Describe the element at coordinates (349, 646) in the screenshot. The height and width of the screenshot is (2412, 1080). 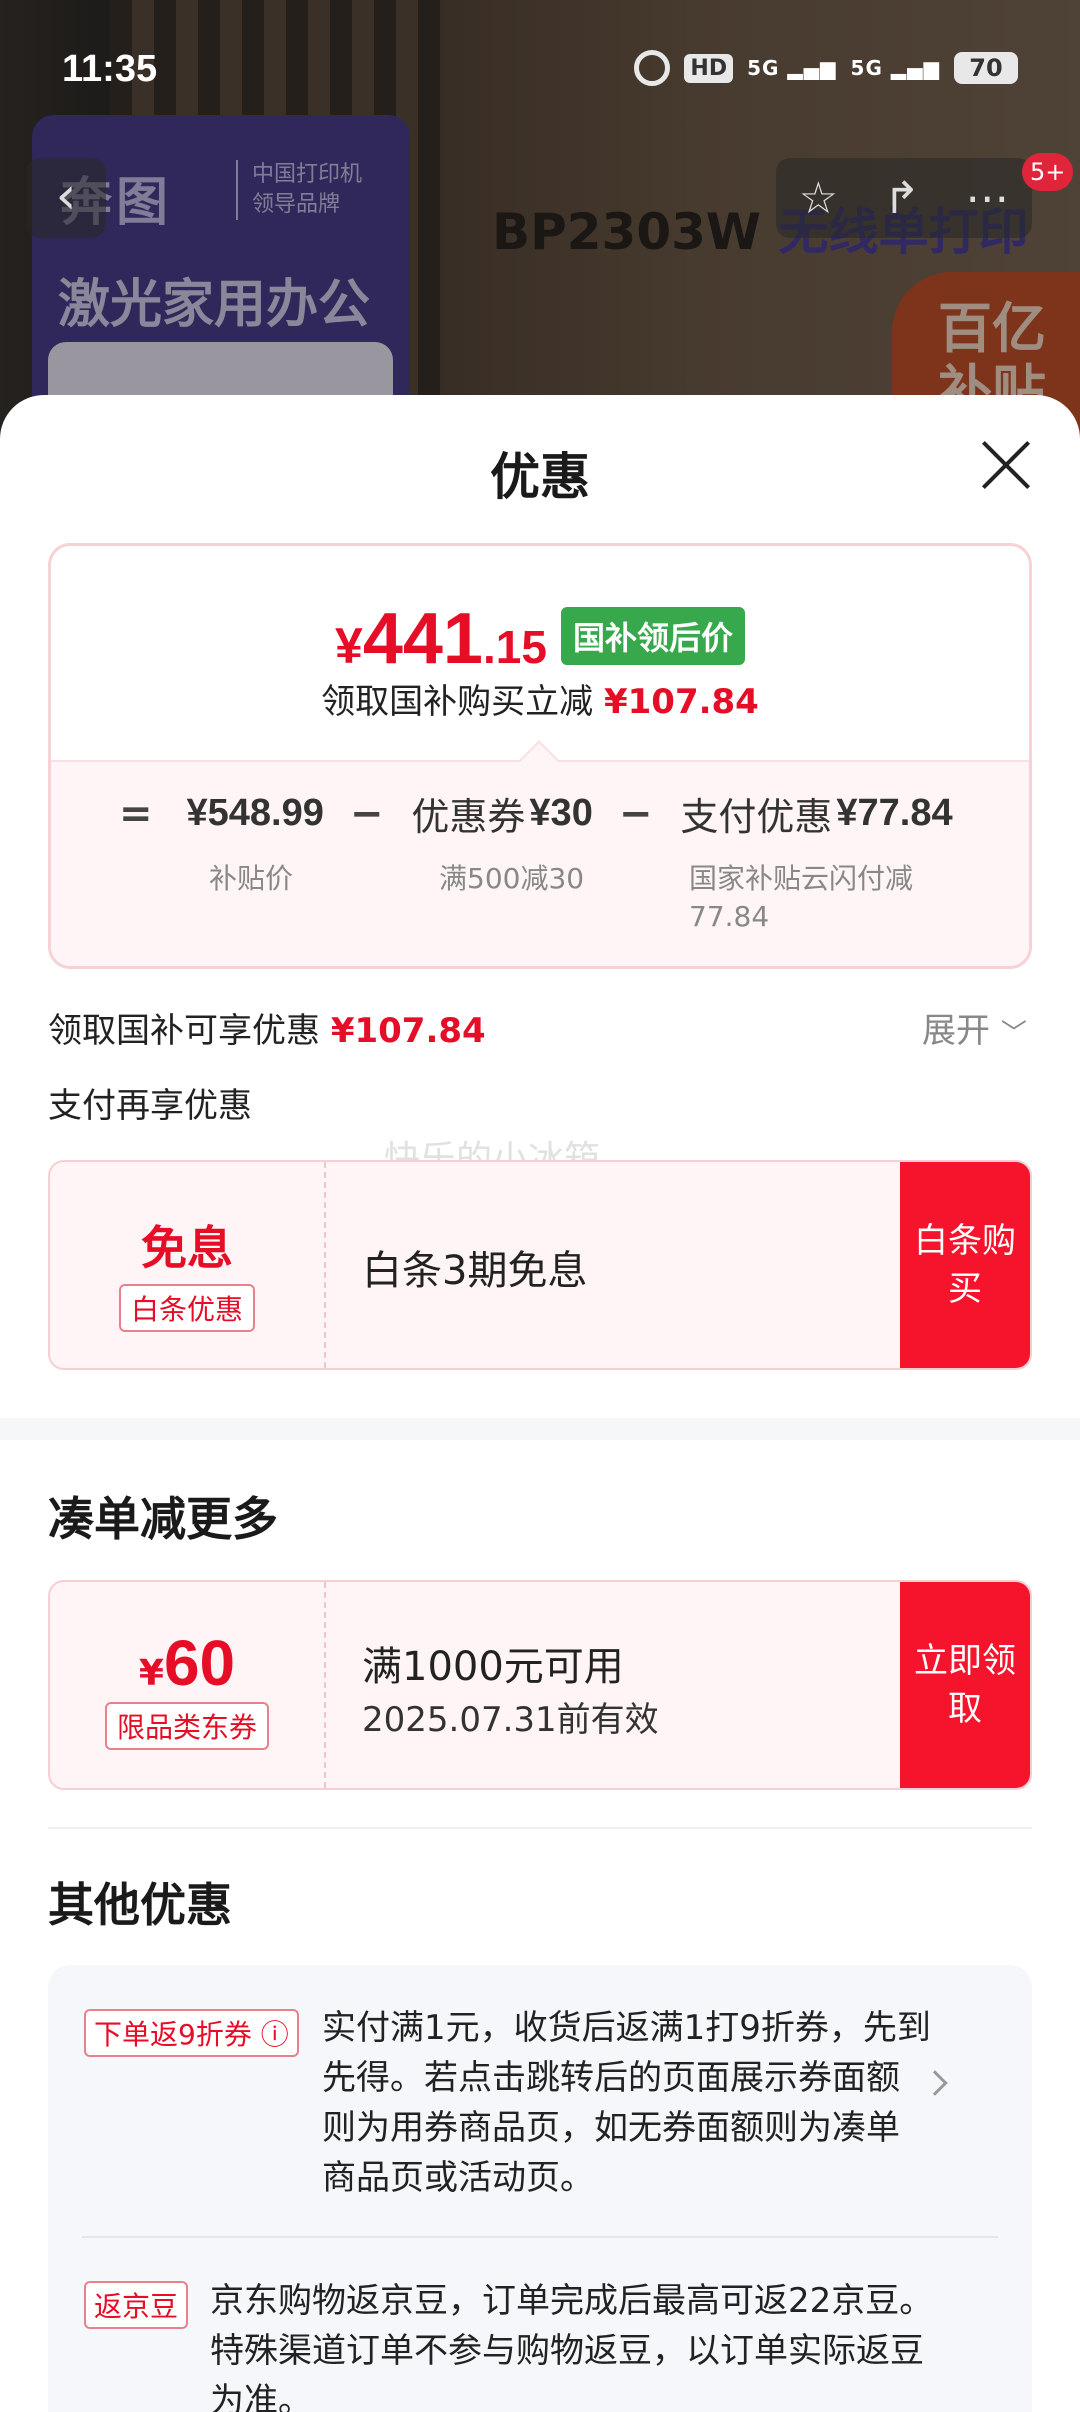
I see `currency-symbol: ¥` at that location.